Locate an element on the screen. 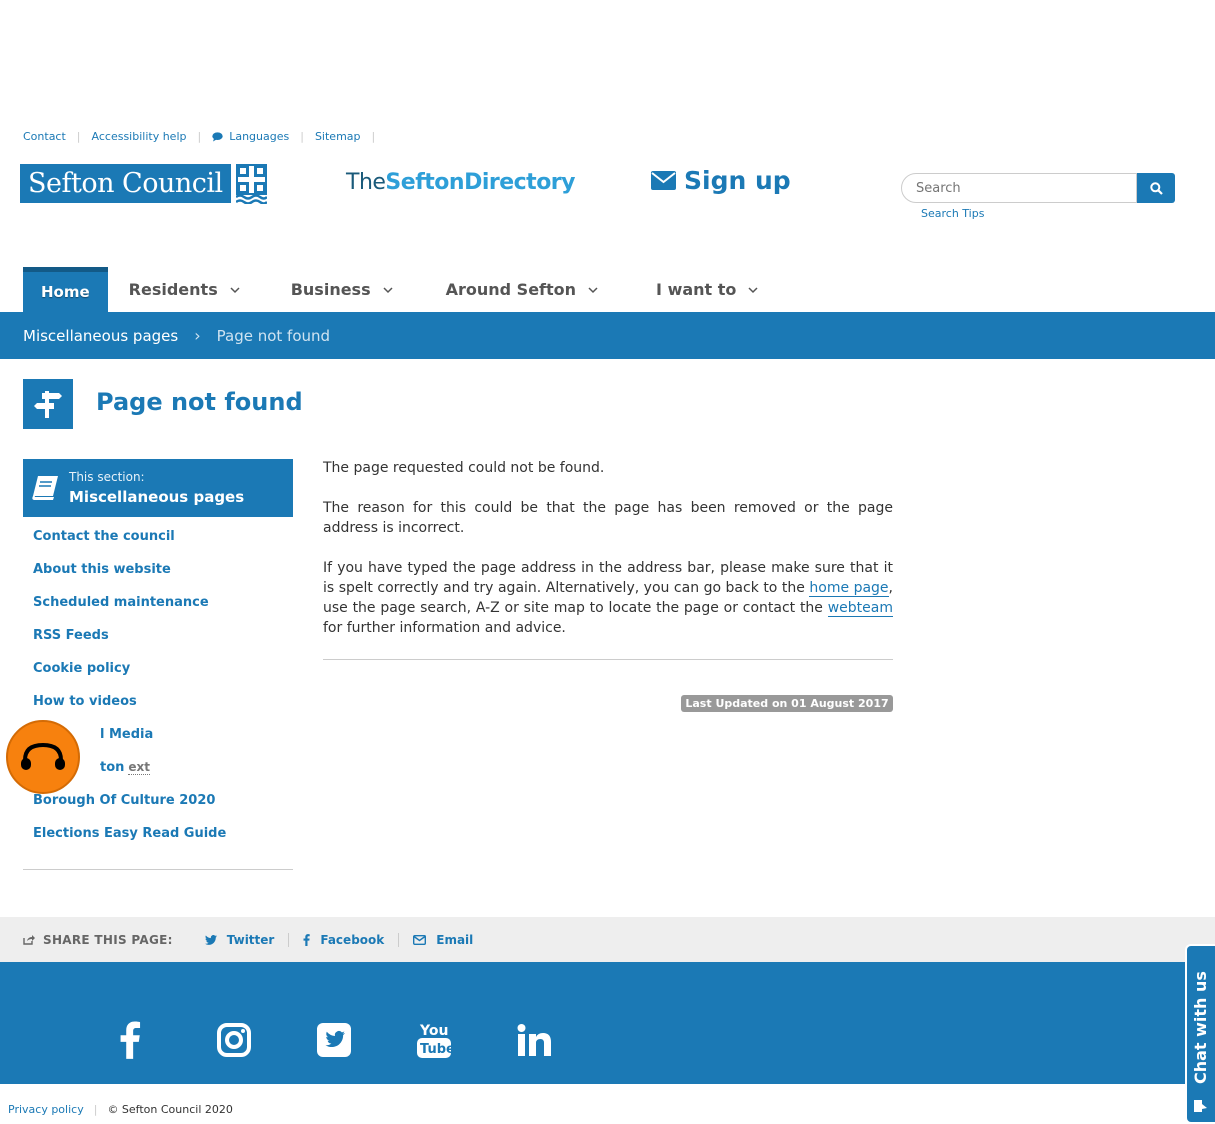 Image resolution: width=1215 pixels, height=1124 pixels. sefton-directory-link: TheSeftonDirectory is located at coordinates (460, 182).